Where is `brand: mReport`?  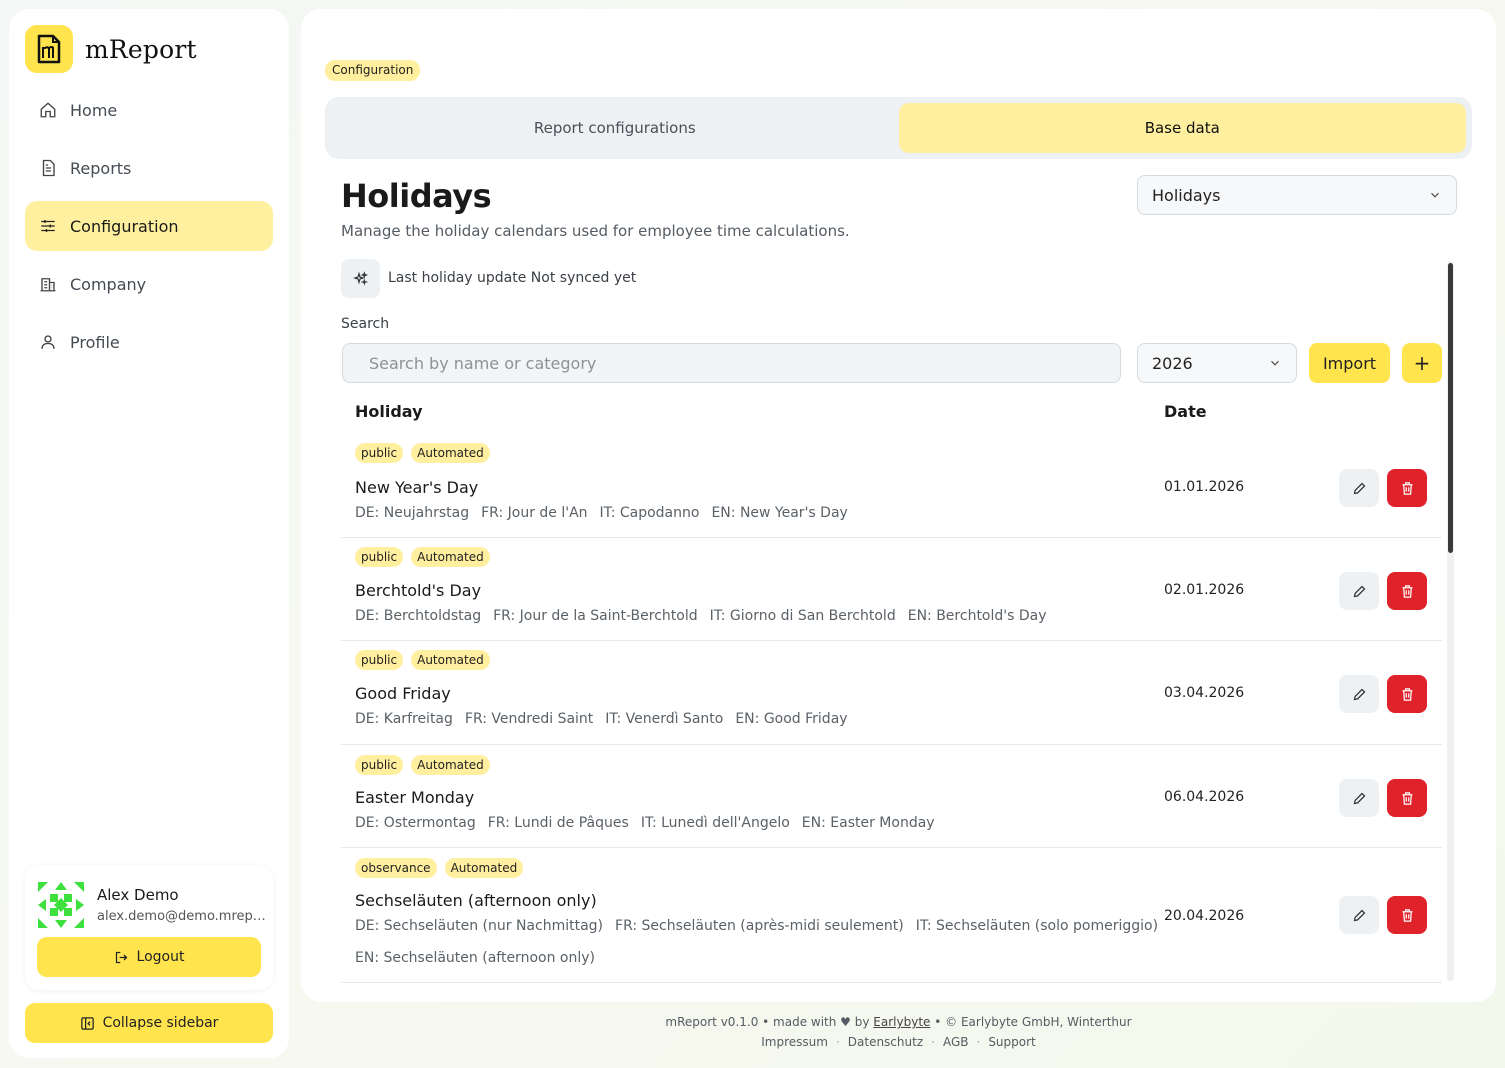 brand: mReport is located at coordinates (111, 49).